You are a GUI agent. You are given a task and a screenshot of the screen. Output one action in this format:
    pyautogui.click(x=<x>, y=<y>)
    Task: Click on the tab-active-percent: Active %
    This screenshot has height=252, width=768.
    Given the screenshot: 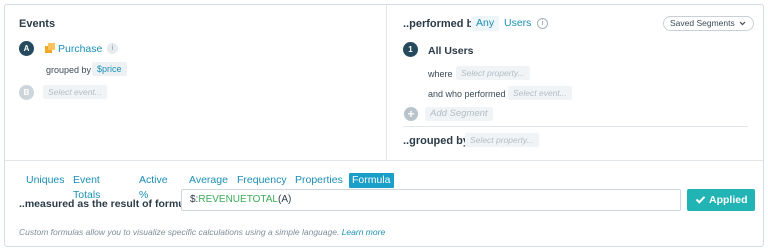 What is the action you would take?
    pyautogui.click(x=153, y=187)
    